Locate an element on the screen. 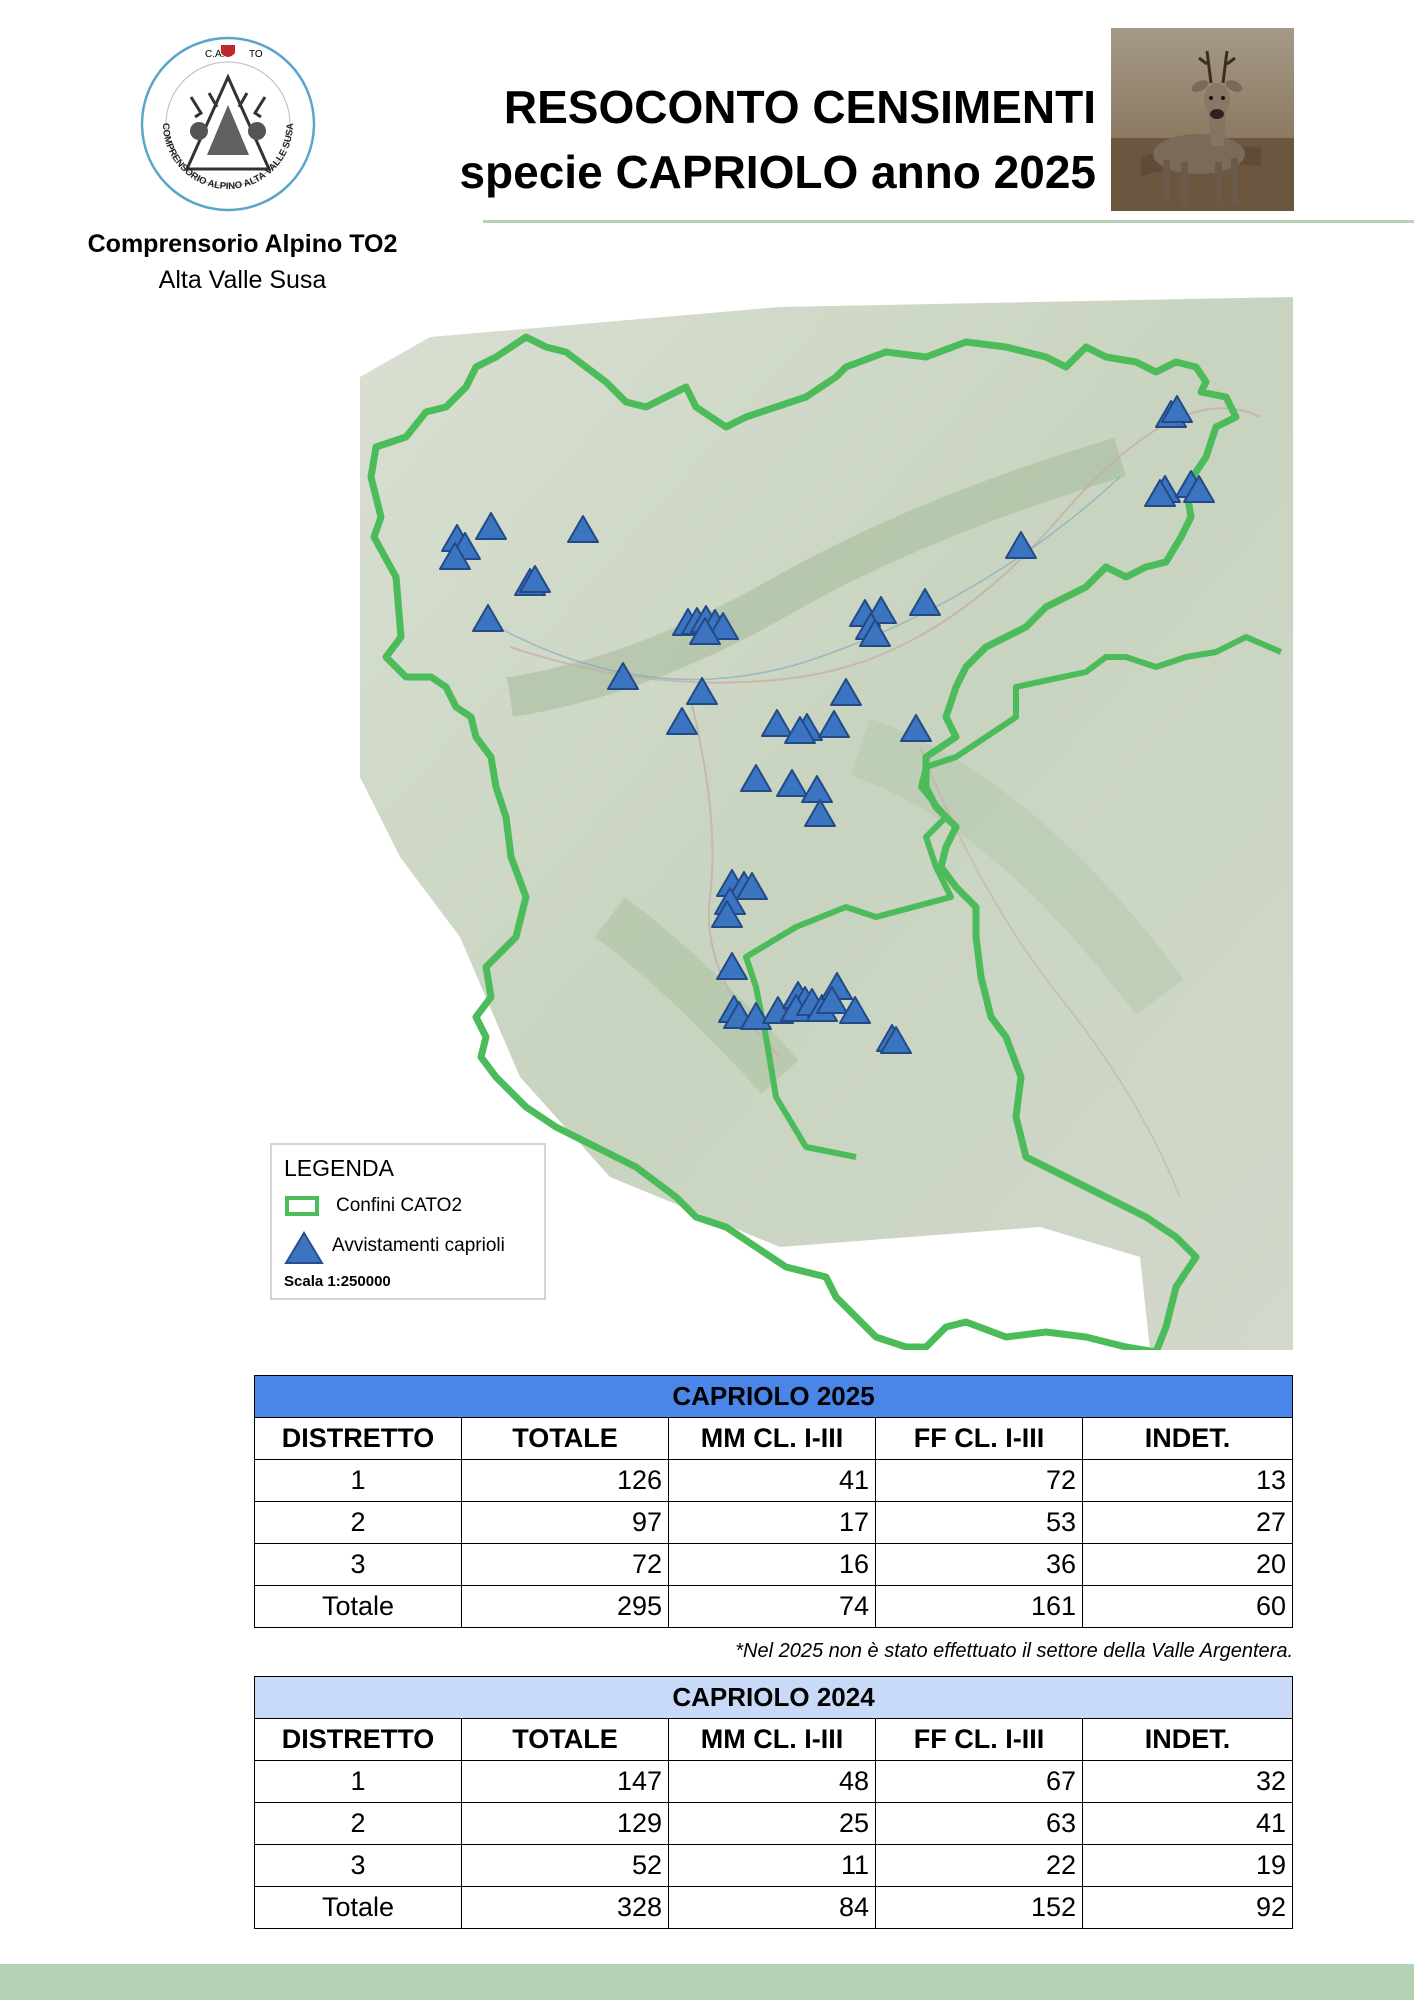 This screenshot has width=1414, height=2000. table-cell: 92 is located at coordinates (1187, 1907).